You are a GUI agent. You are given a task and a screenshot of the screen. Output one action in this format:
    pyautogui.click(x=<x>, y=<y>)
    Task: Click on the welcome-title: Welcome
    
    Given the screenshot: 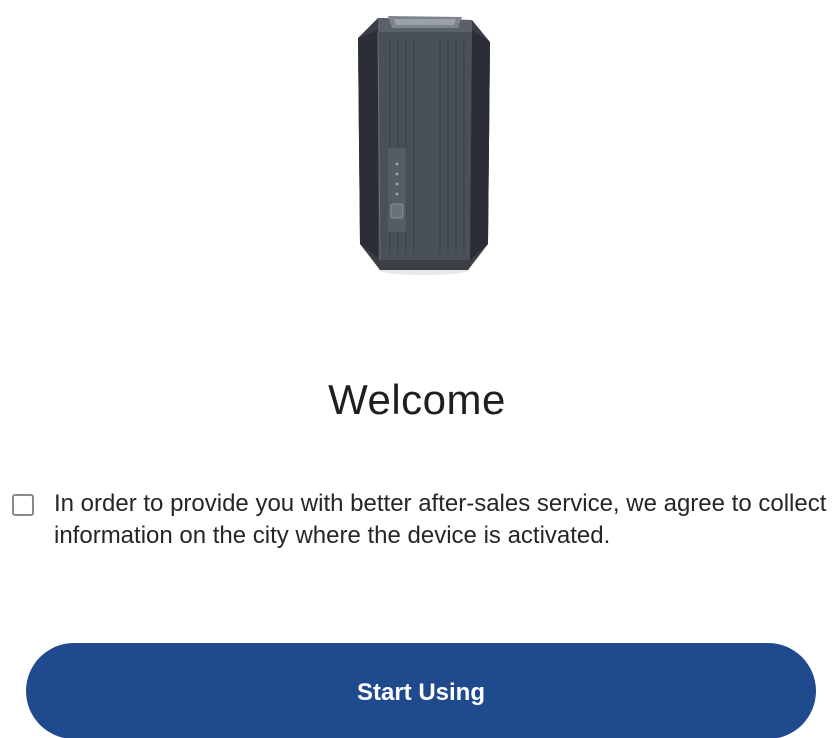 What is the action you would take?
    pyautogui.click(x=417, y=399)
    